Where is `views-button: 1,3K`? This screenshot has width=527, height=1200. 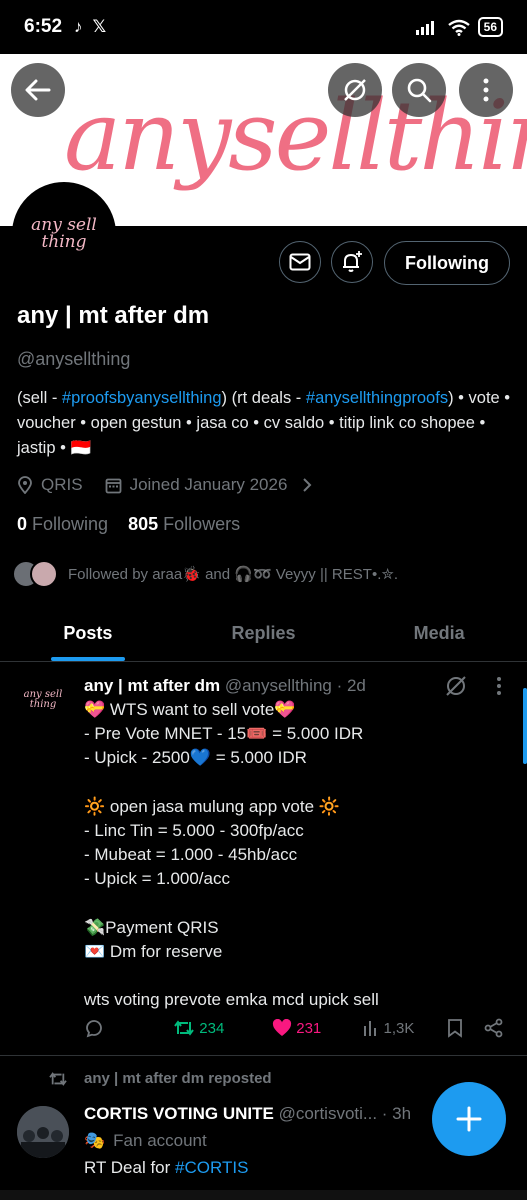
views-button: 1,3K is located at coordinates (404, 1028).